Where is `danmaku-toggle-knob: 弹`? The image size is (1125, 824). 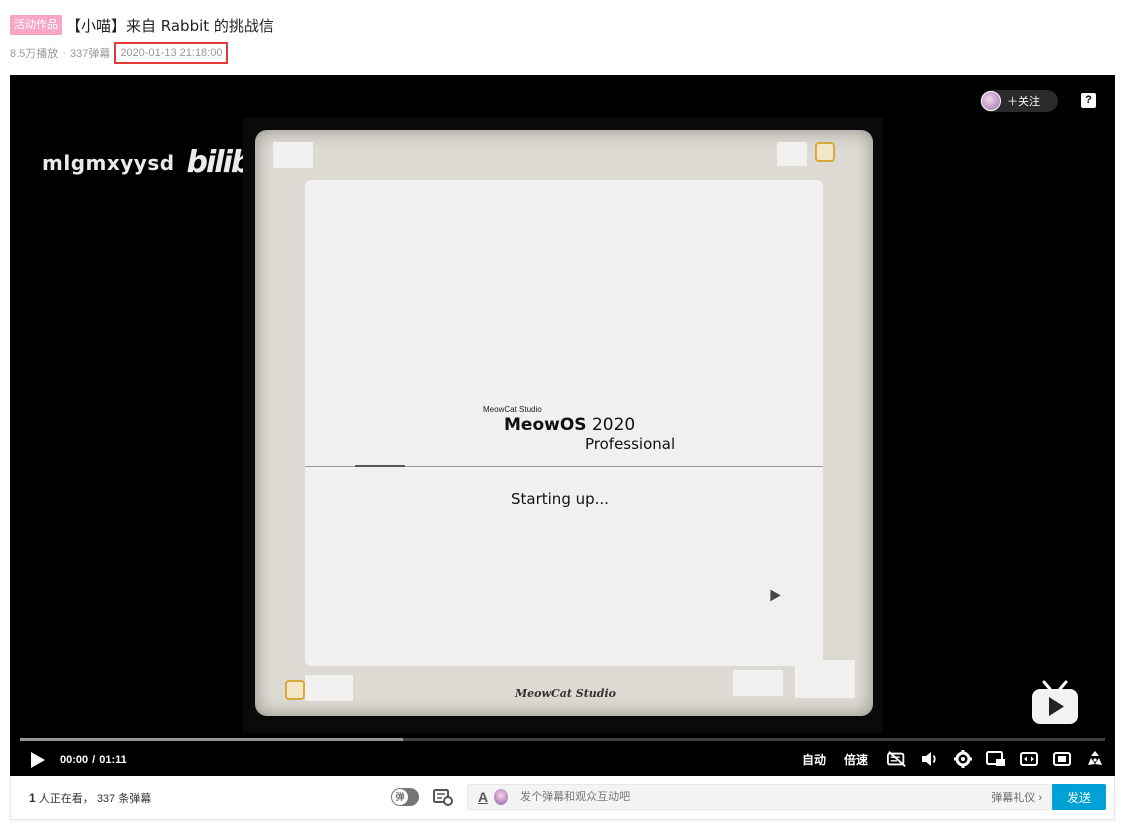
danmaku-toggle-knob: 弹 is located at coordinates (400, 797).